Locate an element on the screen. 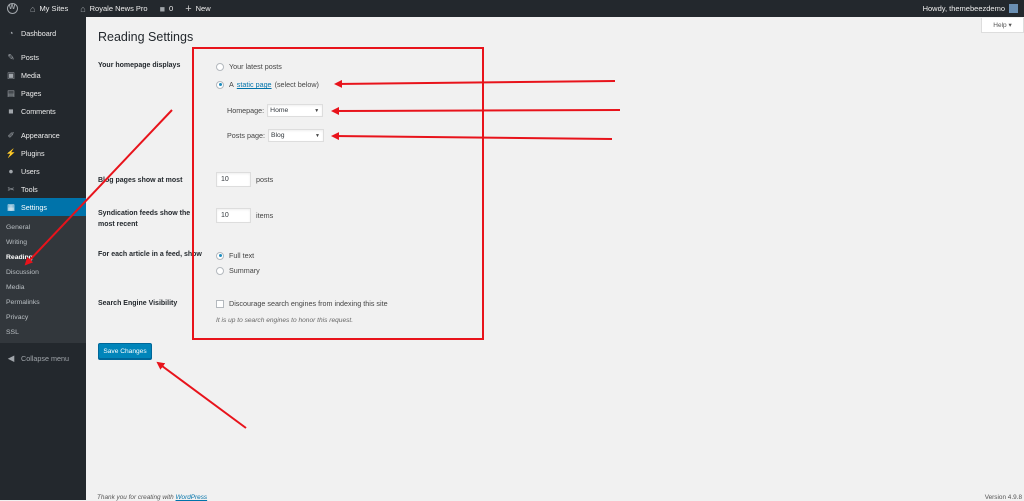 Image resolution: width=1024 pixels, height=501 pixels. arrow-posts-page-select is located at coordinates (472, 136).